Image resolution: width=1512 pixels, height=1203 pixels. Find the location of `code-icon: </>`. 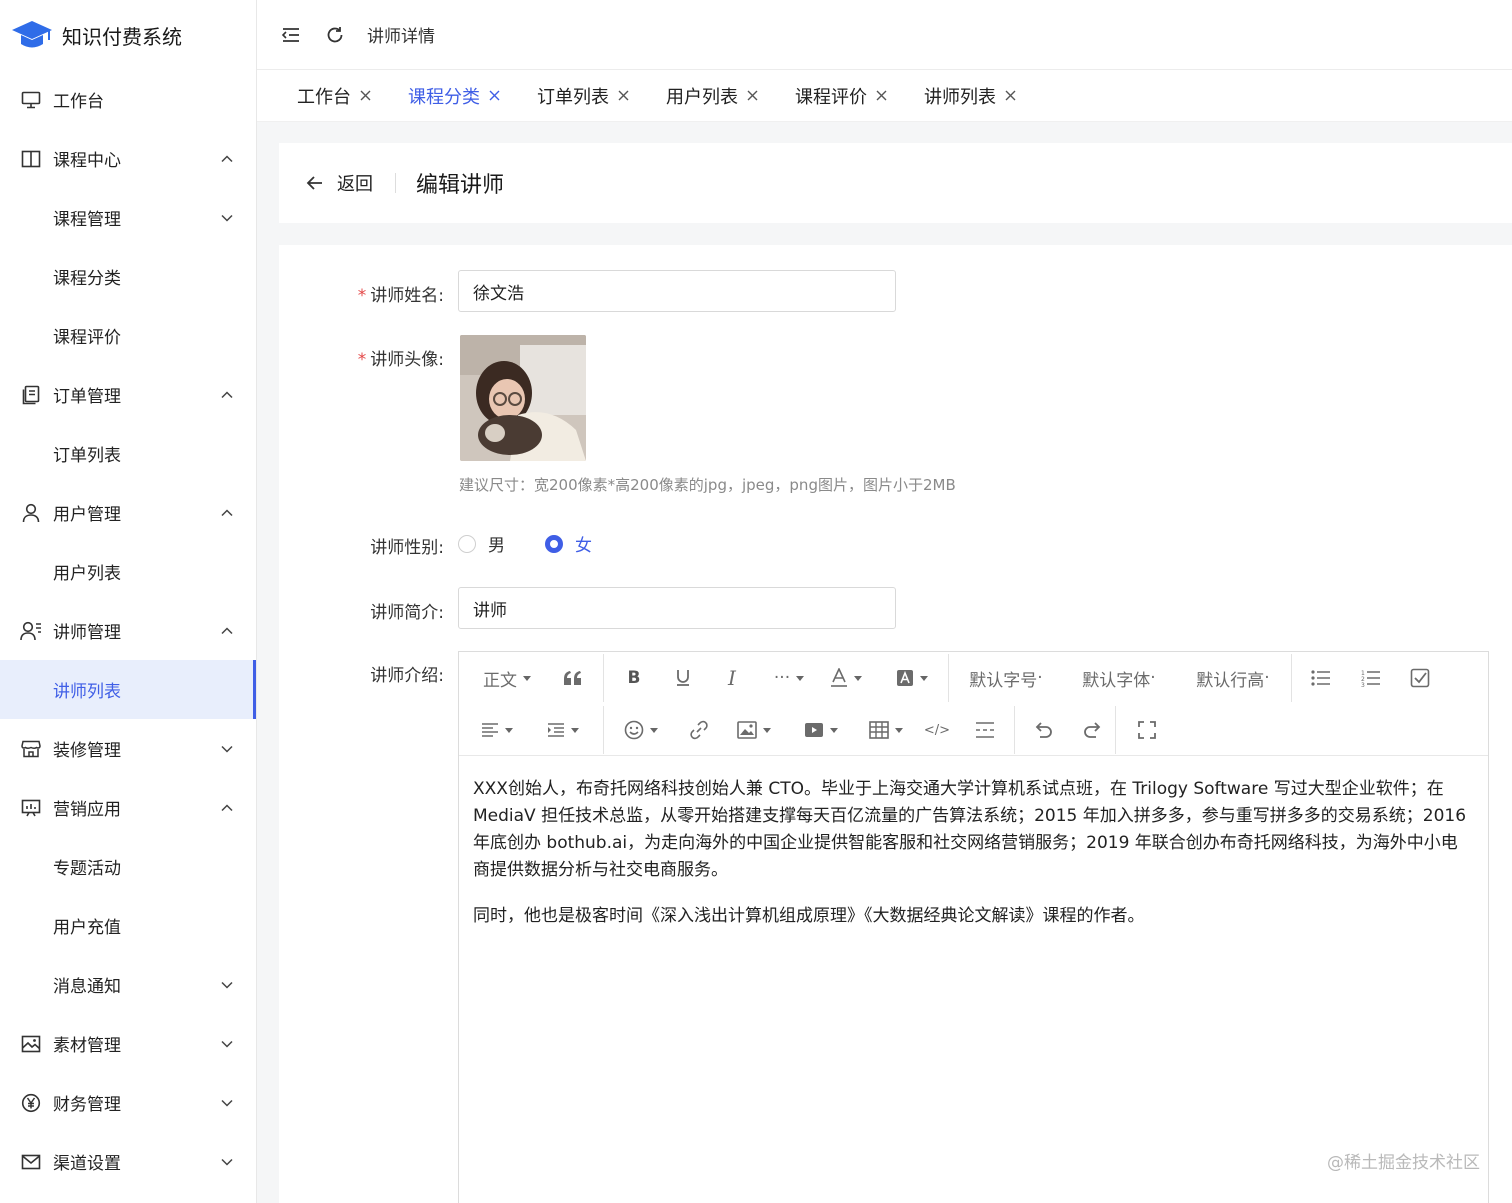

code-icon: </> is located at coordinates (937, 730).